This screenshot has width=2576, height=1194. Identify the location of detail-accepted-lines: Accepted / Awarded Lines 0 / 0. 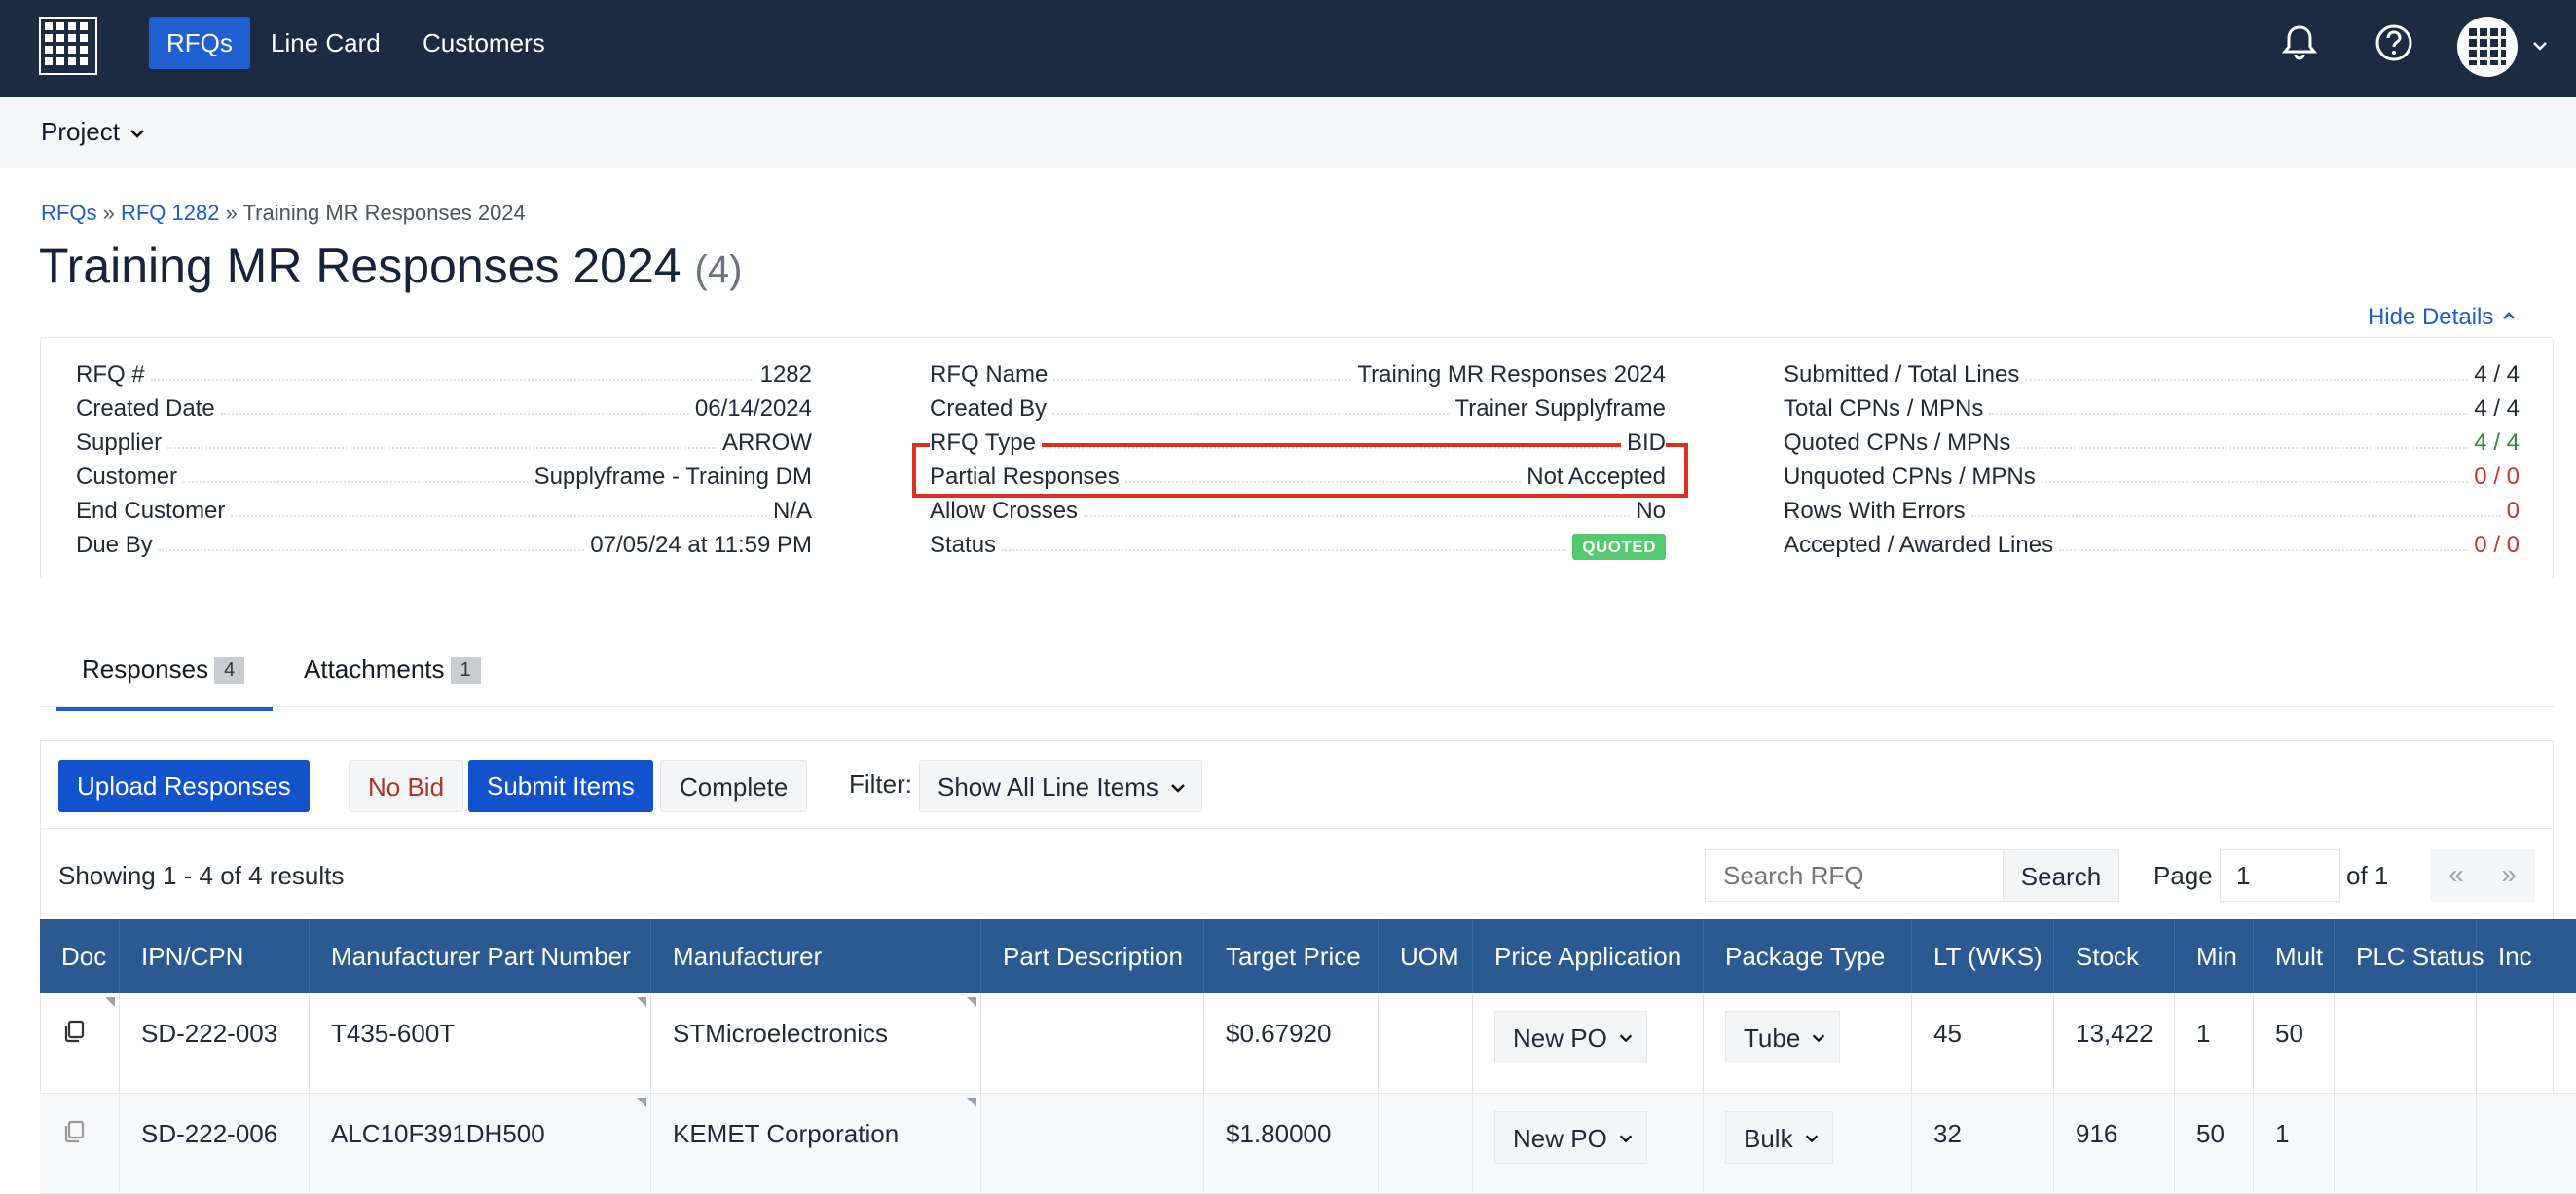
(2152, 545).